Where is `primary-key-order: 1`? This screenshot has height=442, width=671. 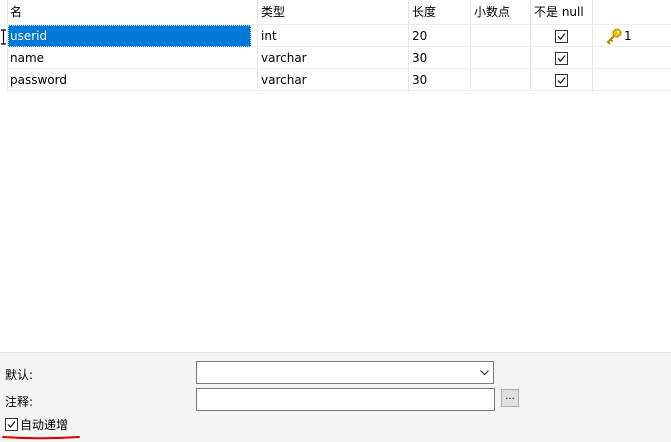 primary-key-order: 1 is located at coordinates (628, 36).